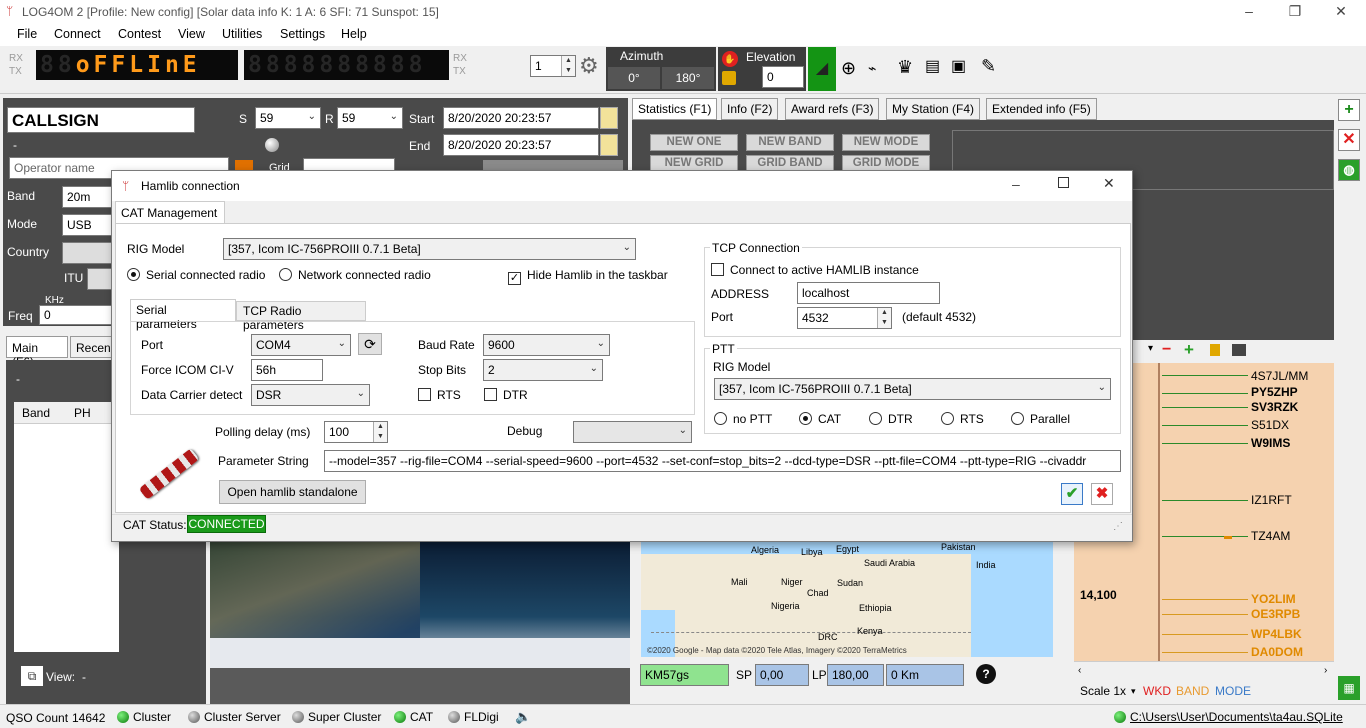  Describe the element at coordinates (196, 275) in the screenshot. I see `serial-radio-option: Serial connected radio` at that location.